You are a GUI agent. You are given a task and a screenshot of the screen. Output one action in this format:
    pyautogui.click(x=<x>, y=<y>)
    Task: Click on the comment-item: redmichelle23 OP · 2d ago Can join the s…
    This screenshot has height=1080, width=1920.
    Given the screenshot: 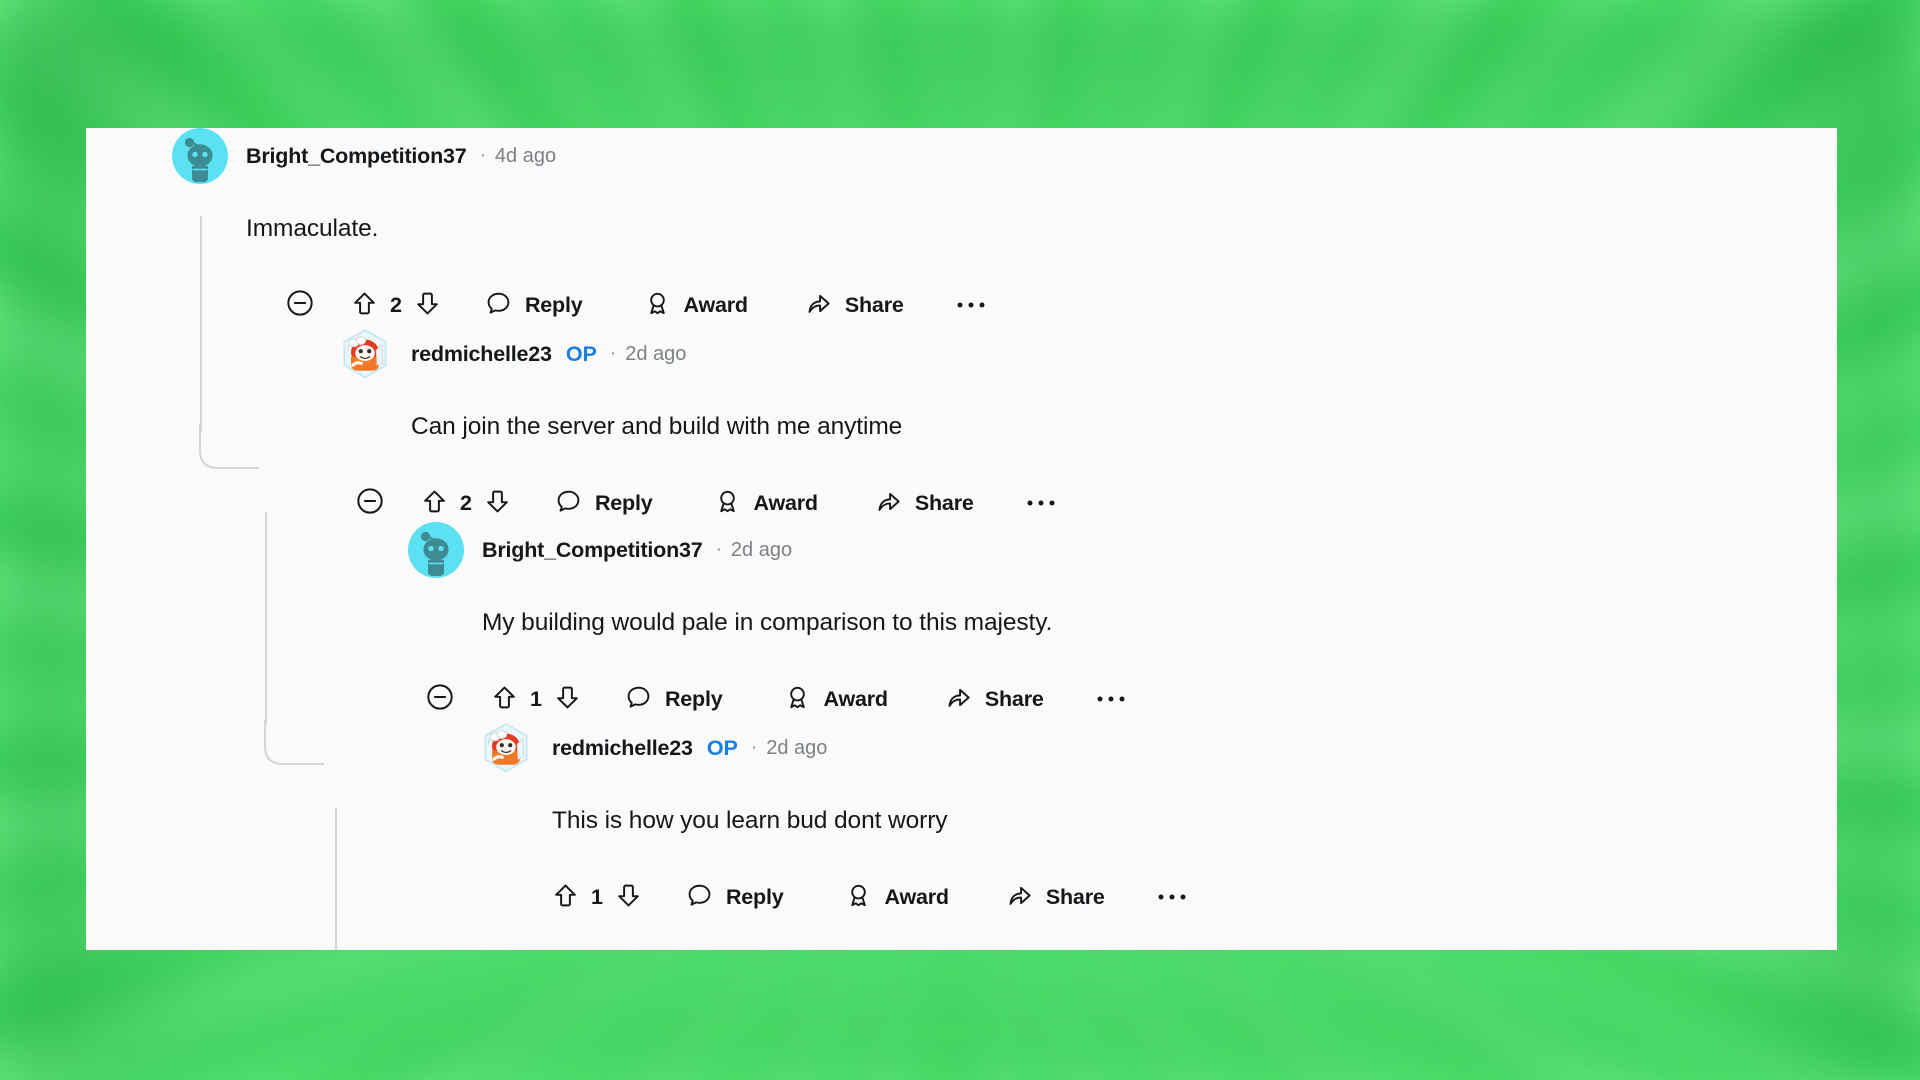 What is the action you would take?
    pyautogui.click(x=571, y=426)
    